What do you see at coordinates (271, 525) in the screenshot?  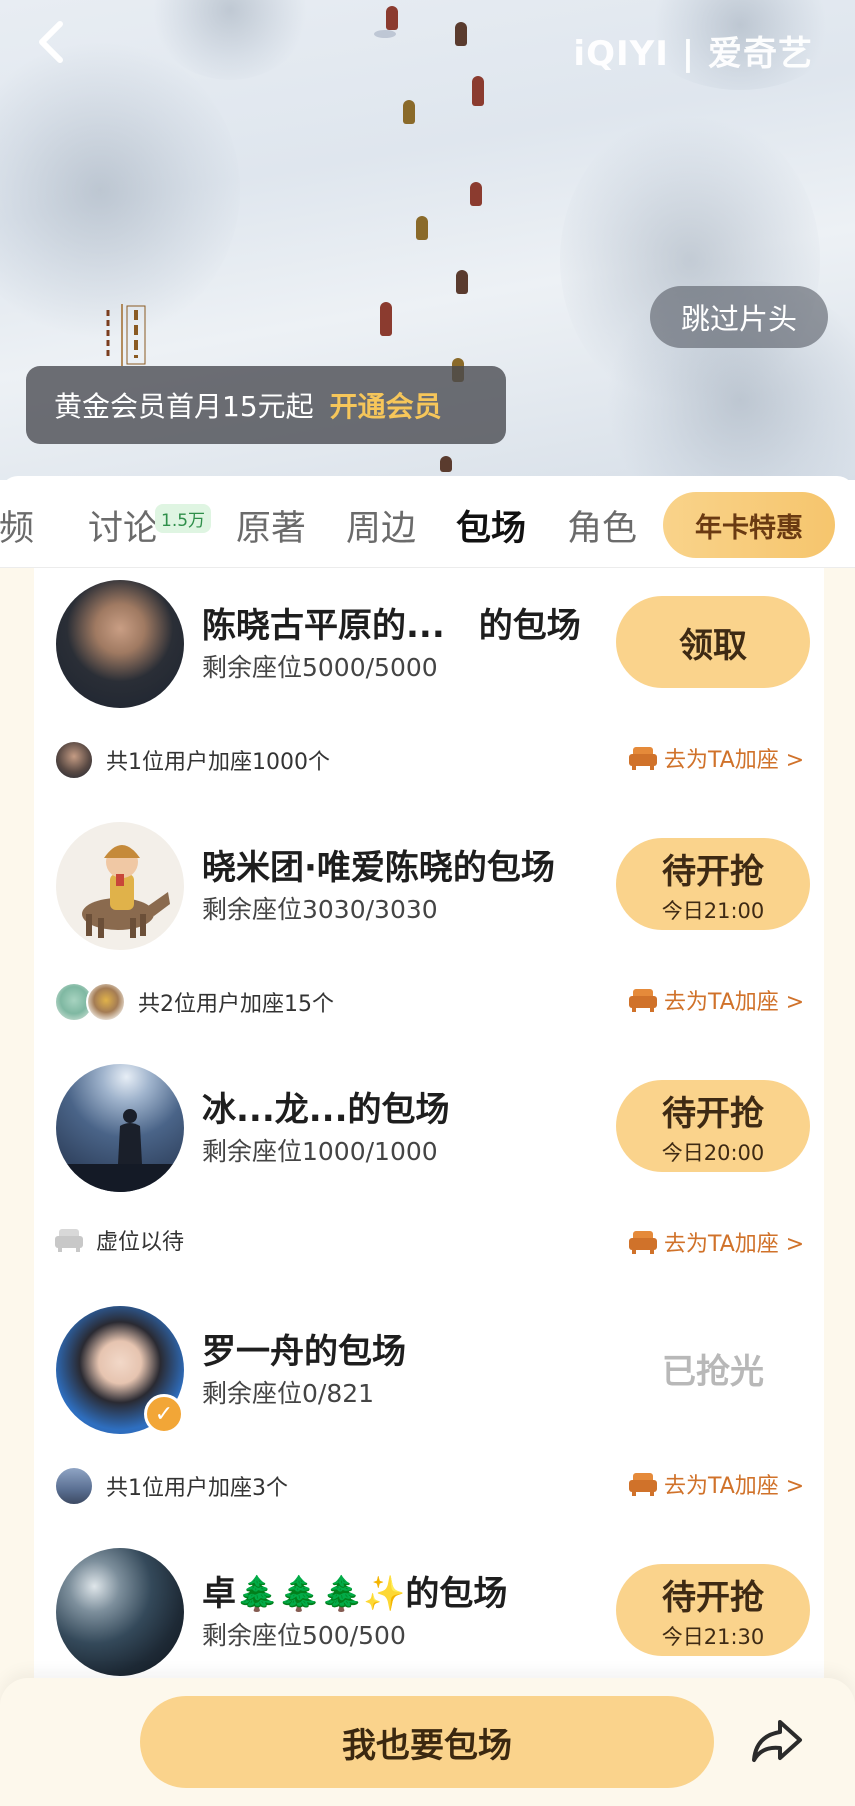 I see `tab-original-novel: 原著` at bounding box center [271, 525].